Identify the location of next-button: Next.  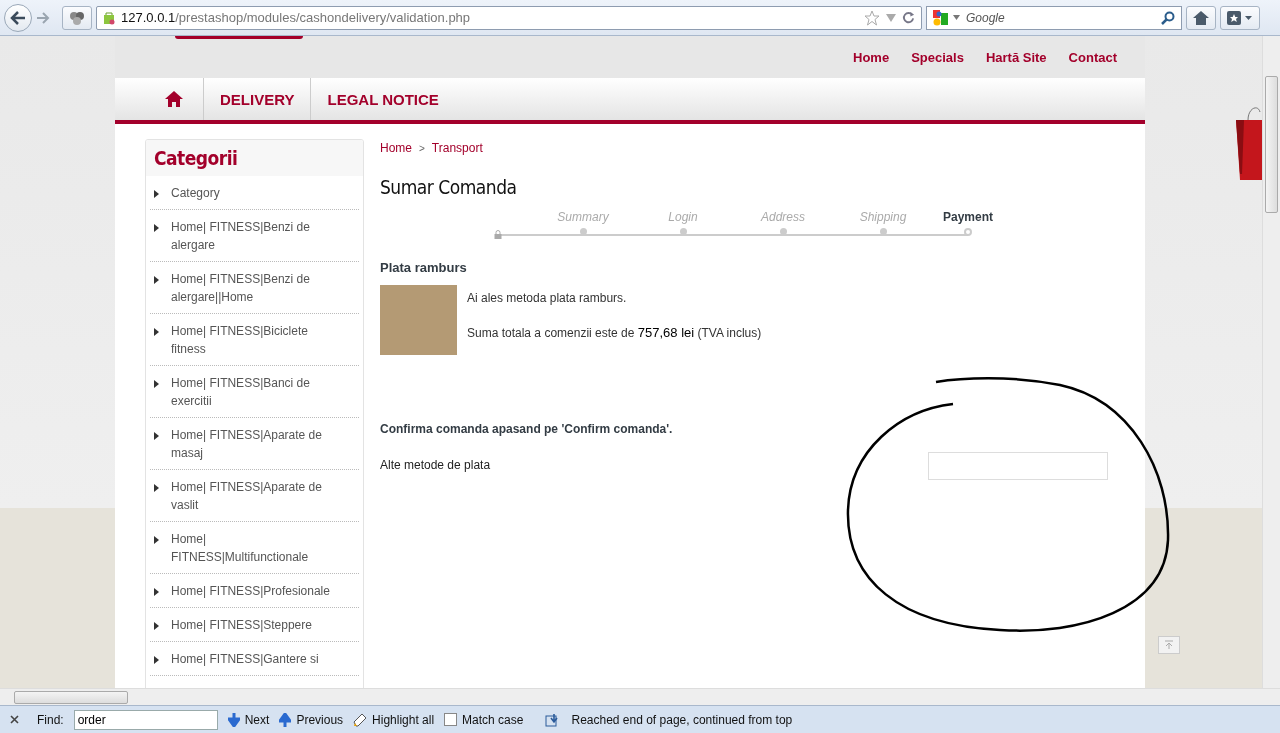
(248, 719).